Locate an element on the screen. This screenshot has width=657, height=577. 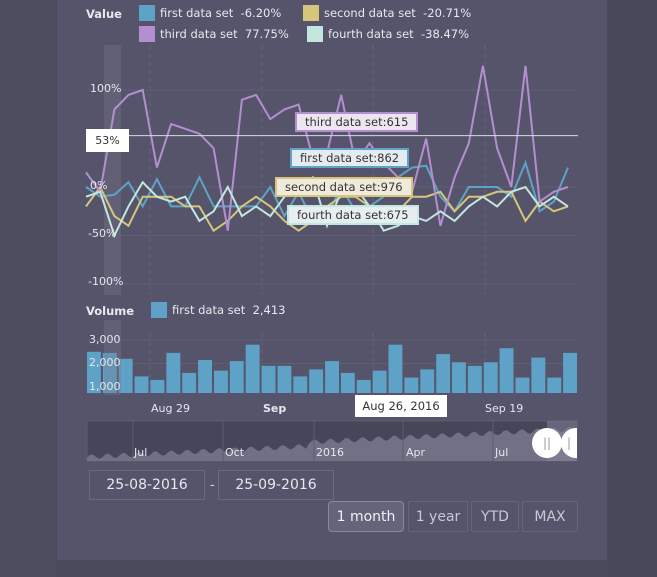
legend-name: fourth data set is located at coordinates (371, 34).